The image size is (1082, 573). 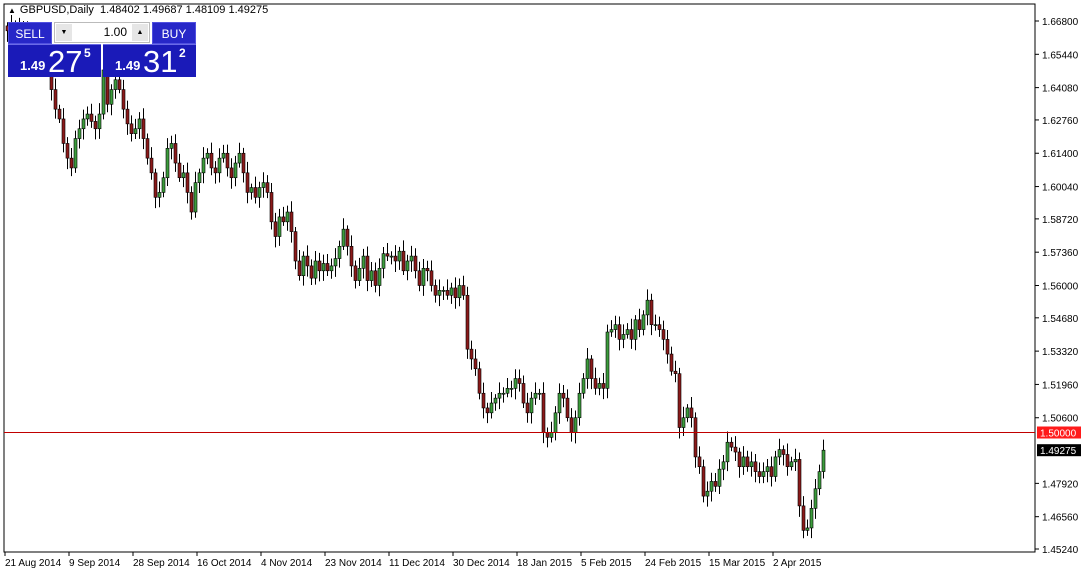 I want to click on sell-price-prefix: 1.49, so click(x=33, y=65).